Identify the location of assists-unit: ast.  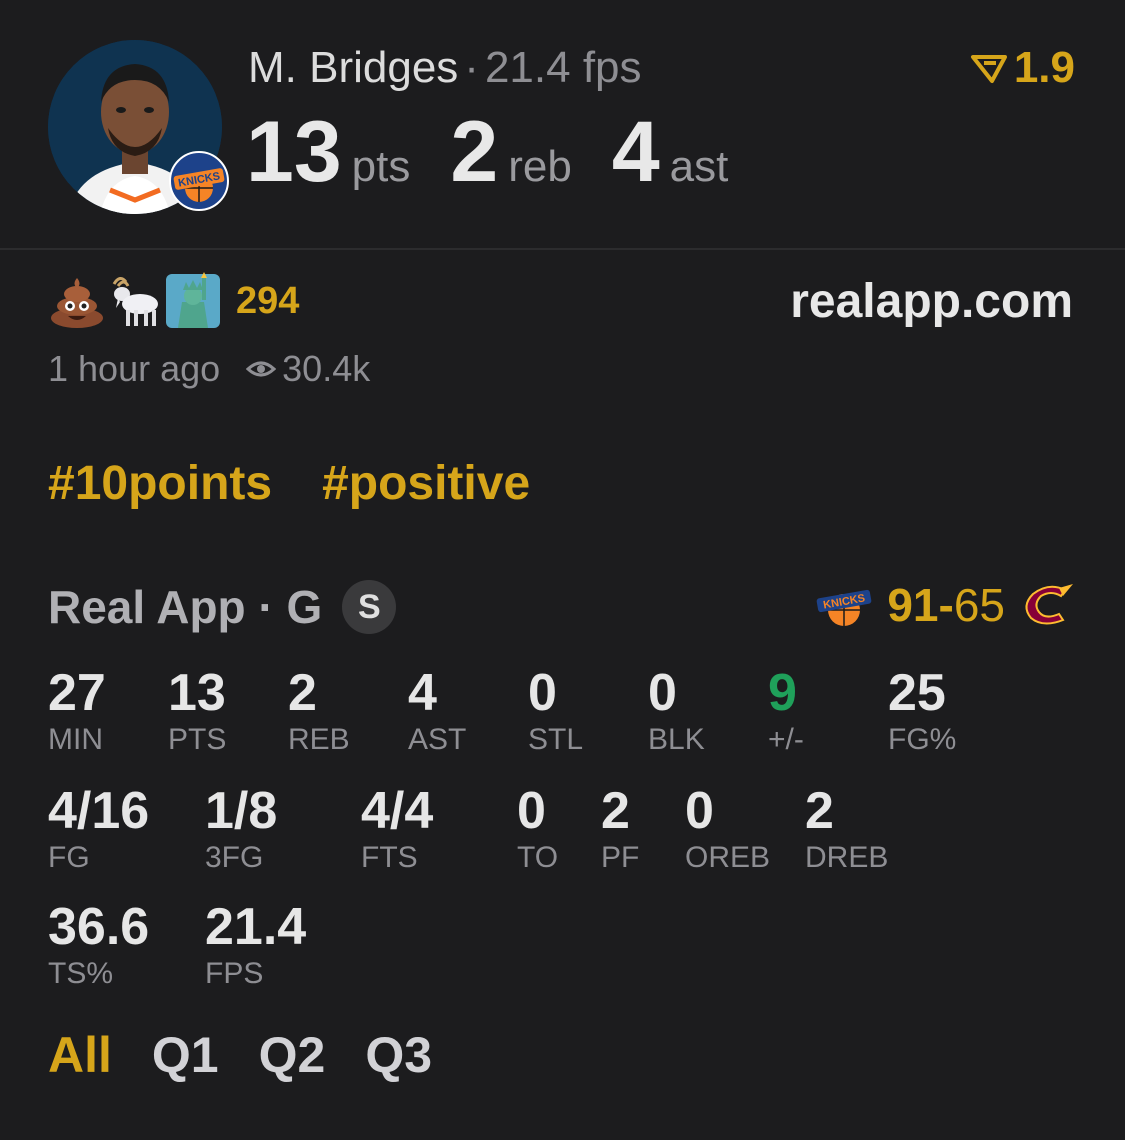
(699, 166).